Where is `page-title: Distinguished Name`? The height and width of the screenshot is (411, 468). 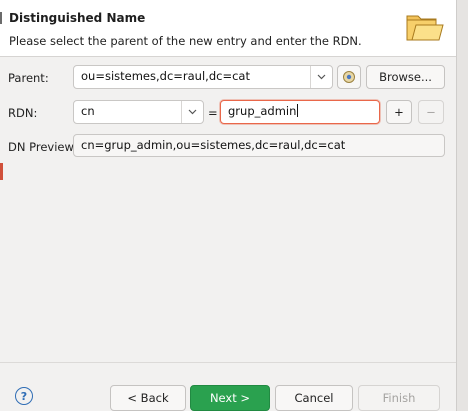 page-title: Distinguished Name is located at coordinates (77, 18).